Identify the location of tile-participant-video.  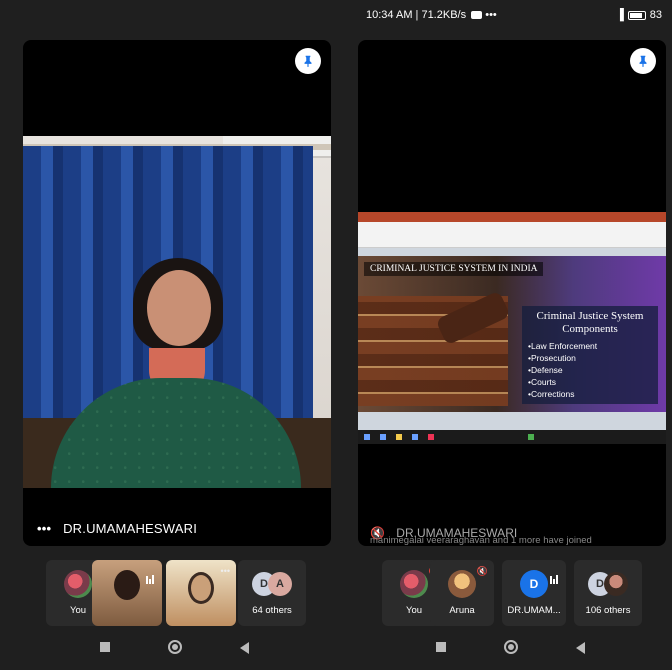
(127, 593).